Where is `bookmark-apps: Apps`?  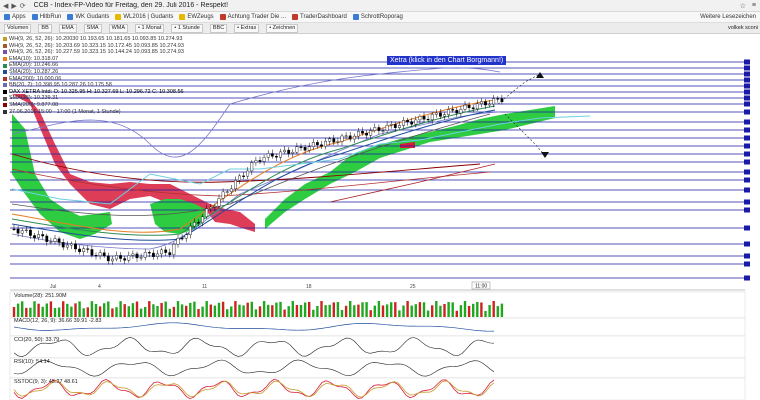
bookmark-apps: Apps is located at coordinates (15, 17).